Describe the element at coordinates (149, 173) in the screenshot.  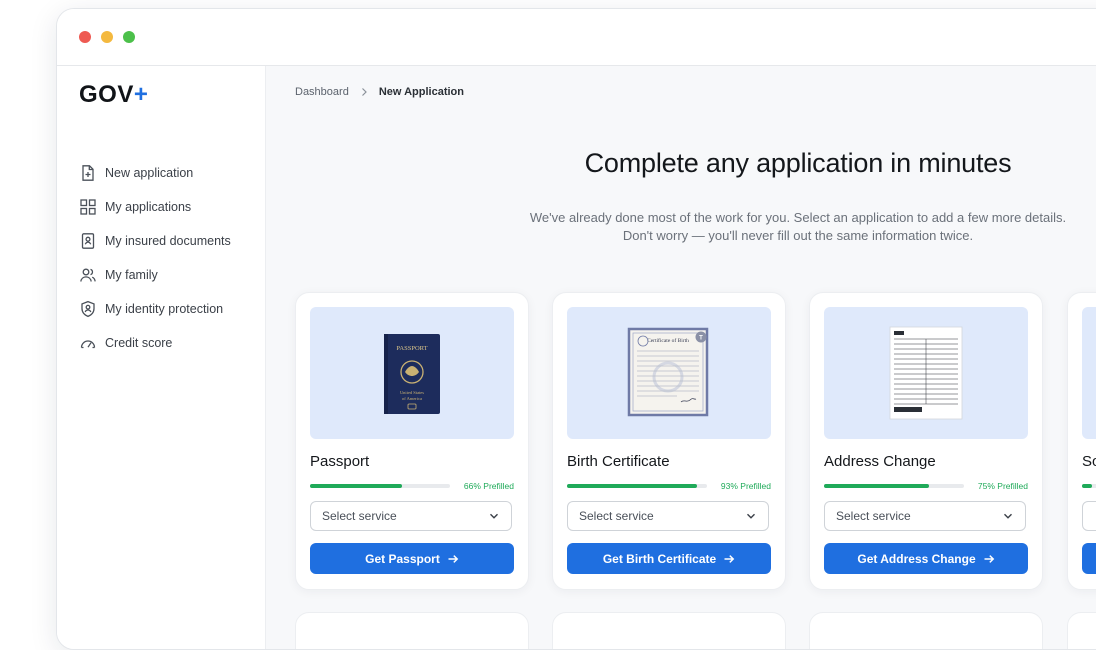
I see `sidebar-item-label: New application` at that location.